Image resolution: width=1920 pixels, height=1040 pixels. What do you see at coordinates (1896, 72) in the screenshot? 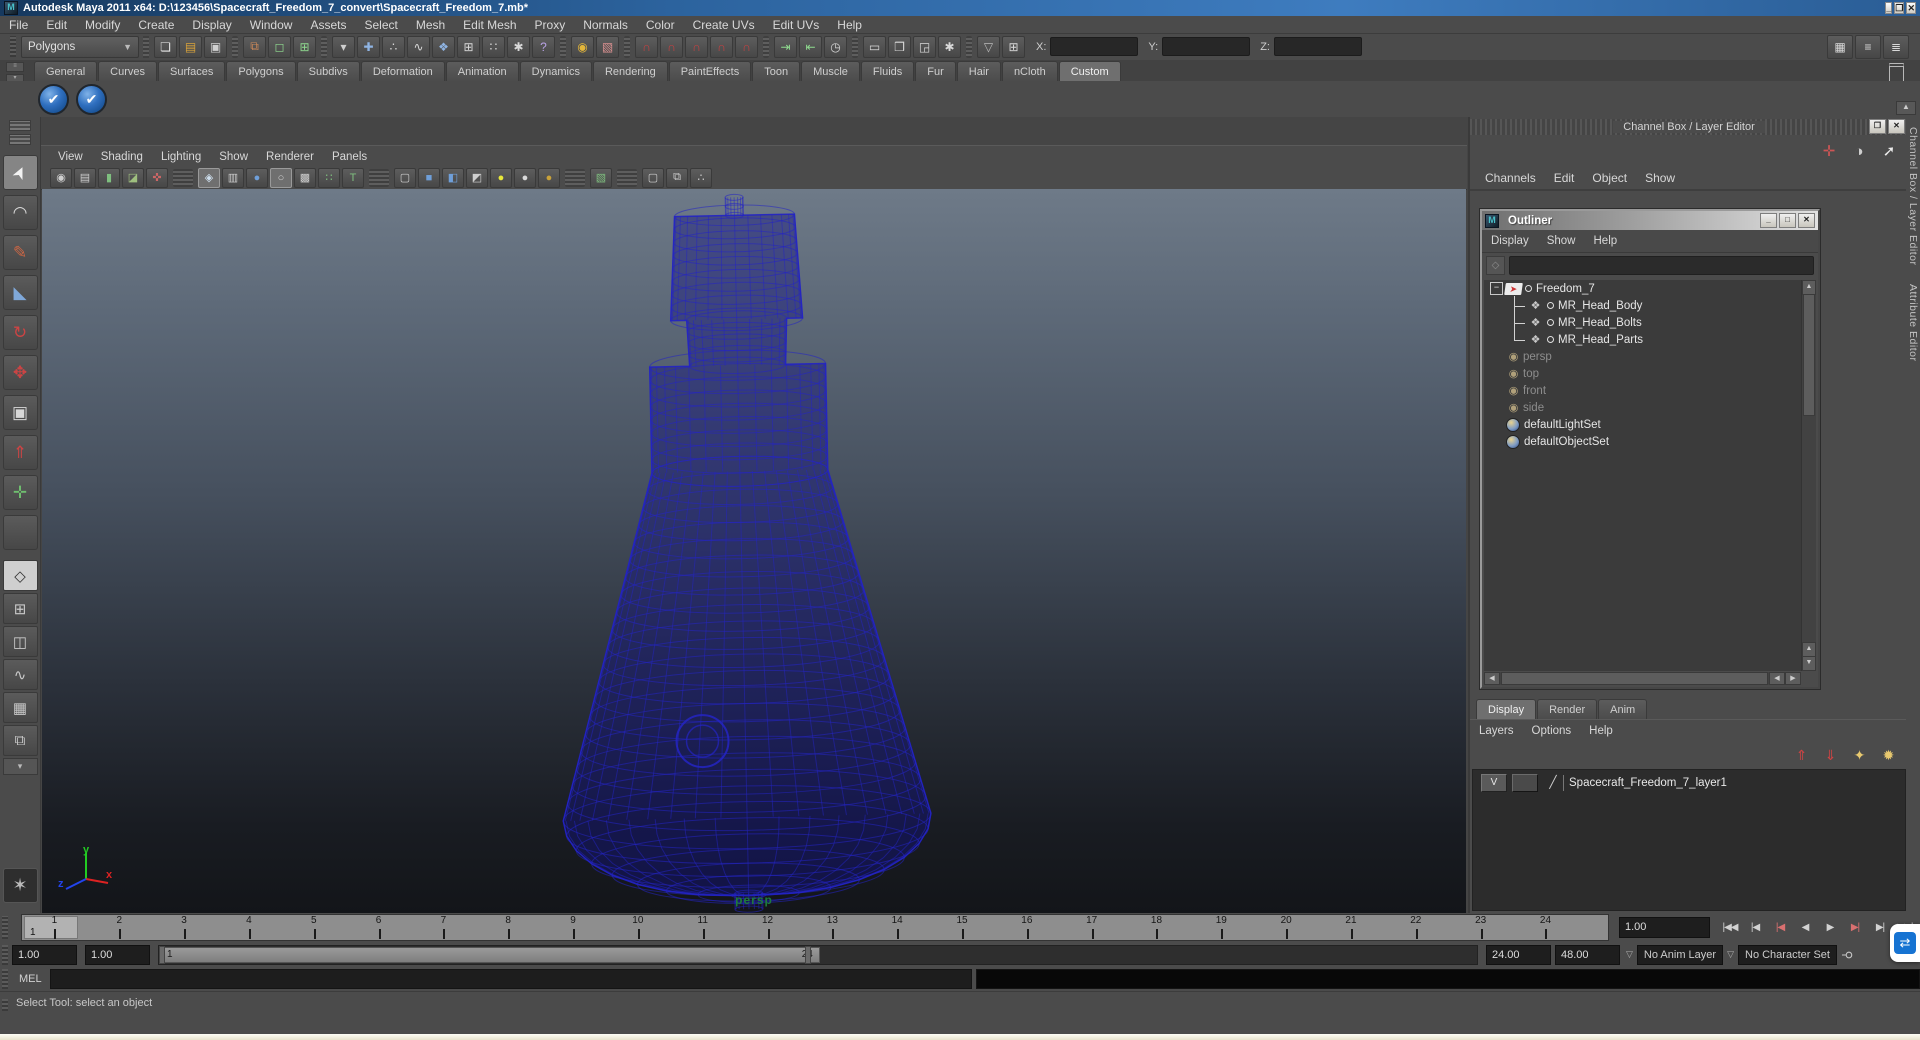
I see `trash-icon` at bounding box center [1896, 72].